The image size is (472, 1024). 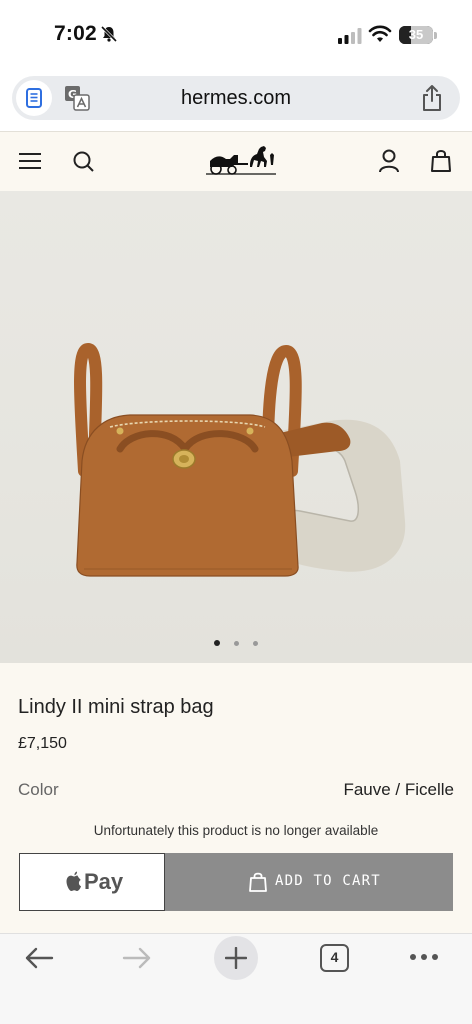 I want to click on share-icon, so click(x=432, y=98).